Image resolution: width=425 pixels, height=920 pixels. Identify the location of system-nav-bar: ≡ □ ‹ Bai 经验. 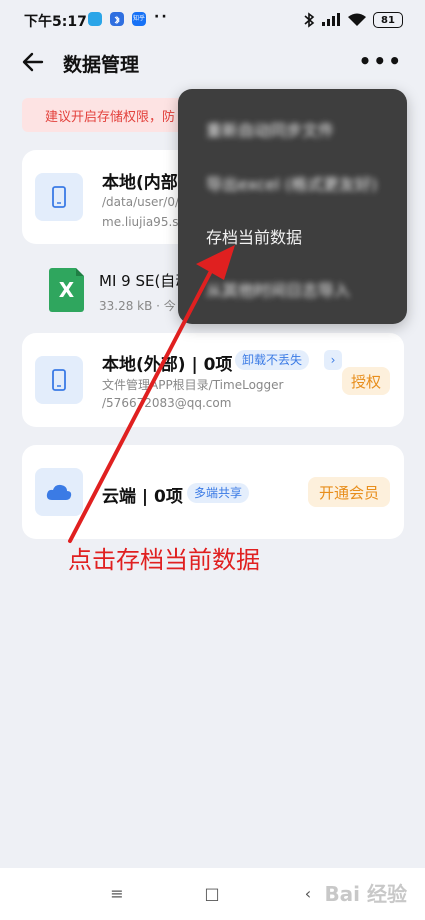
(212, 894).